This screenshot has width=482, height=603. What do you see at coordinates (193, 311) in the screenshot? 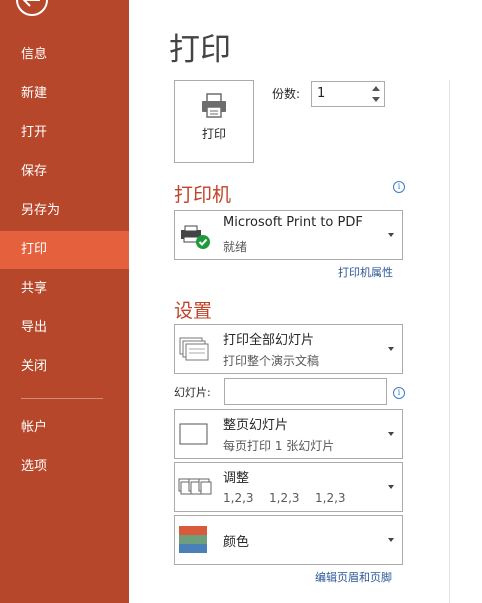
I see `settings-heading: 设置` at bounding box center [193, 311].